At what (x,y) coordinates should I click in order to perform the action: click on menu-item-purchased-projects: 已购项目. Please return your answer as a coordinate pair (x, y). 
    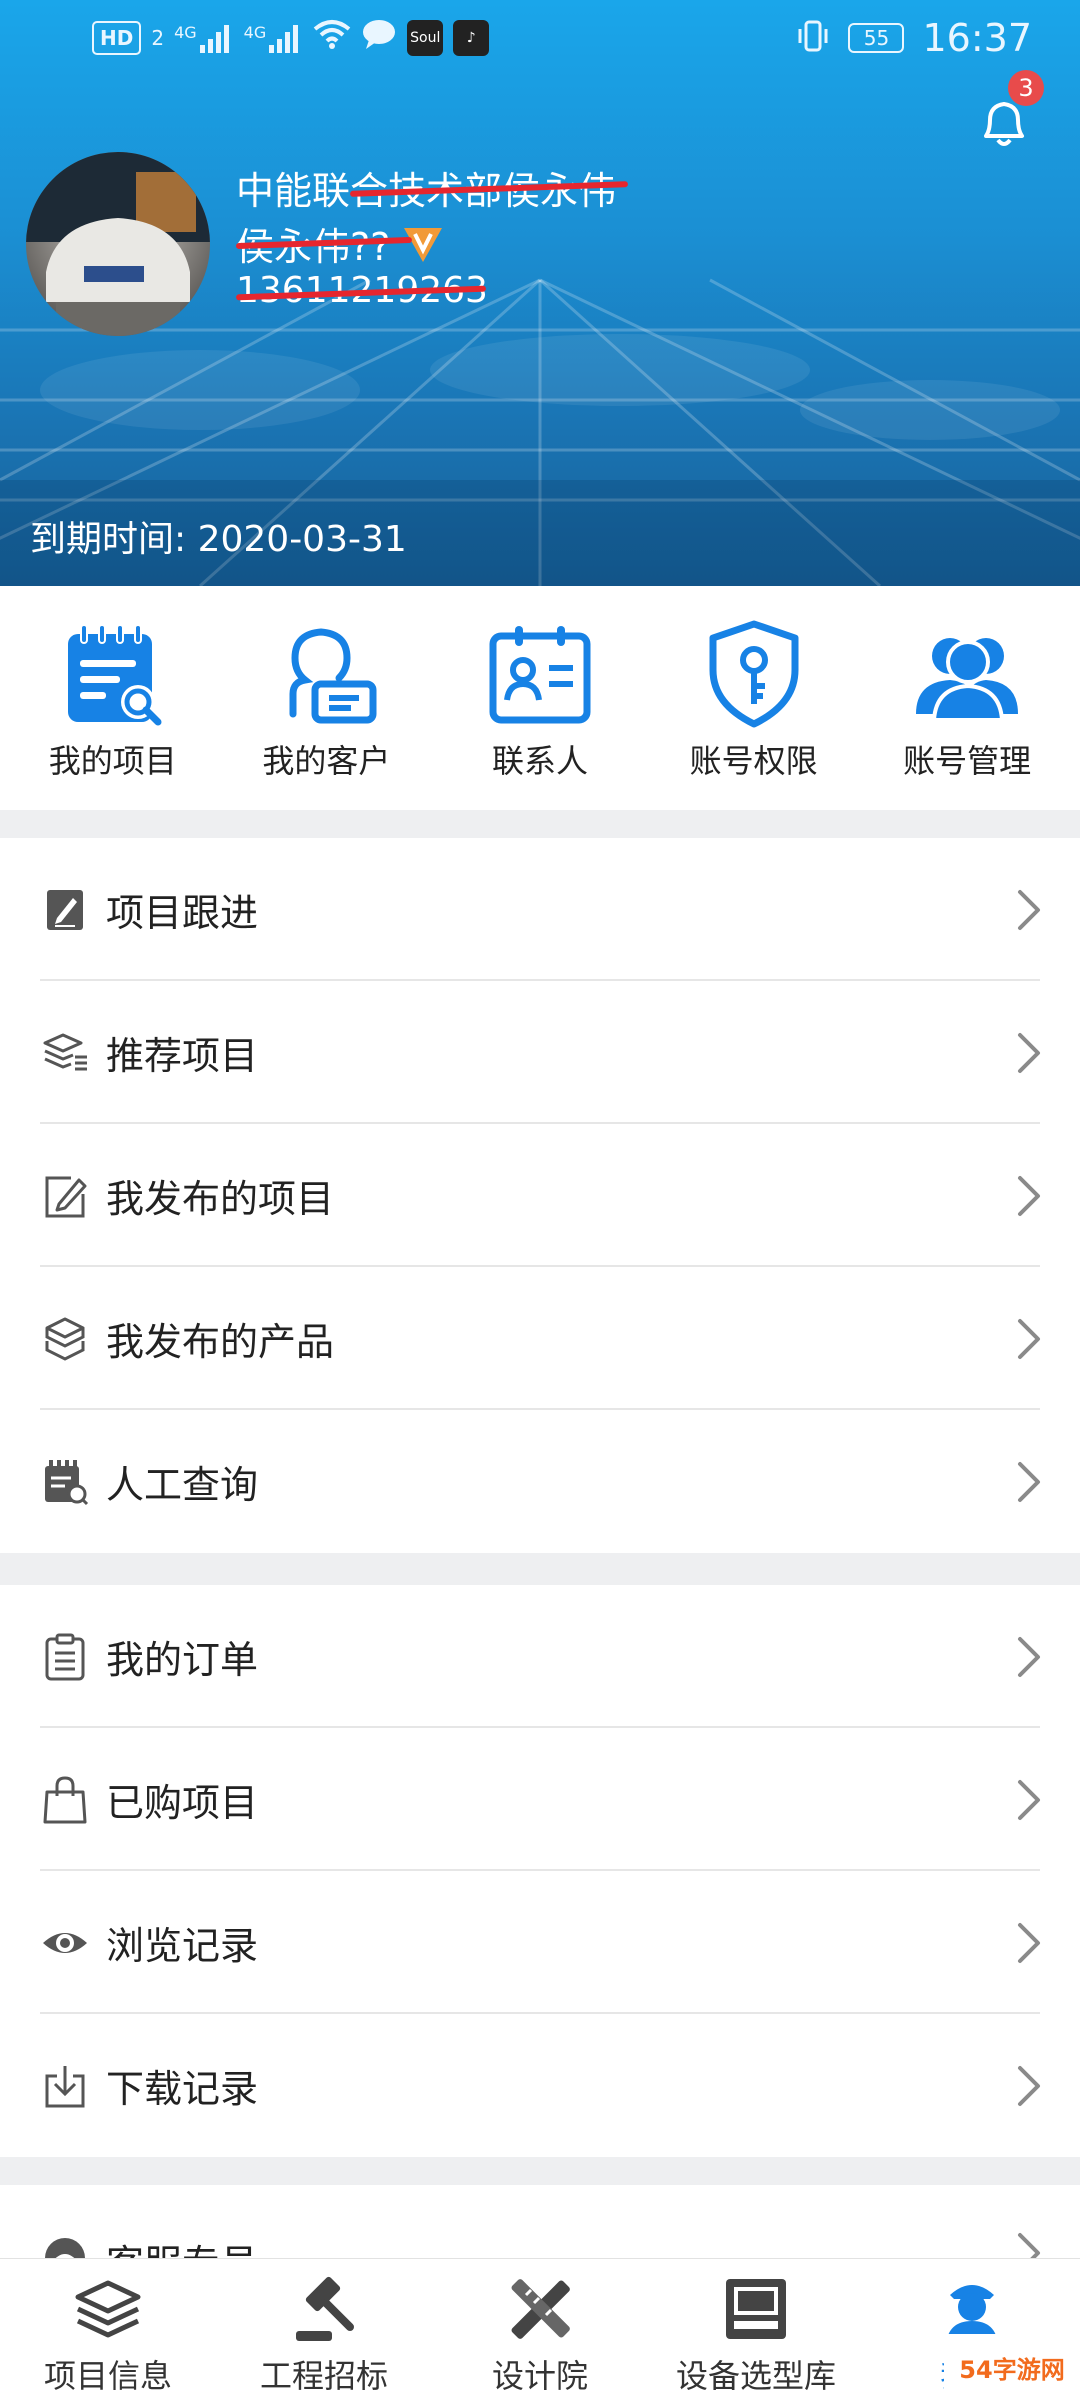
    Looking at the image, I should click on (540, 1799).